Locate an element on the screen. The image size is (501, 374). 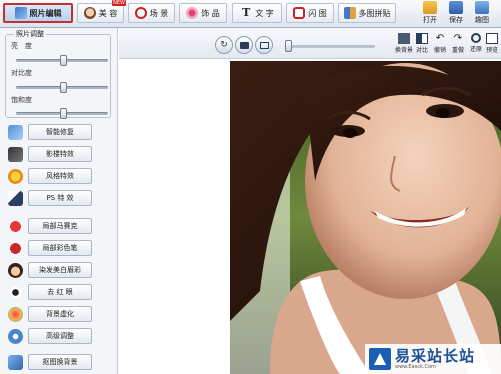
brightness-slider is located at coordinates (62, 60).